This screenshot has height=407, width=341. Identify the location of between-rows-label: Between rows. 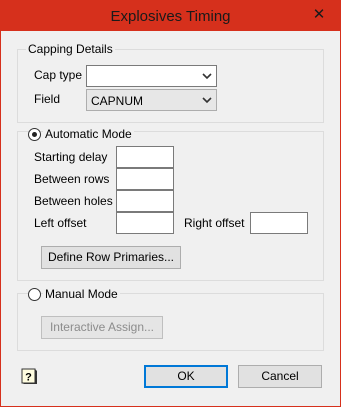
(72, 179).